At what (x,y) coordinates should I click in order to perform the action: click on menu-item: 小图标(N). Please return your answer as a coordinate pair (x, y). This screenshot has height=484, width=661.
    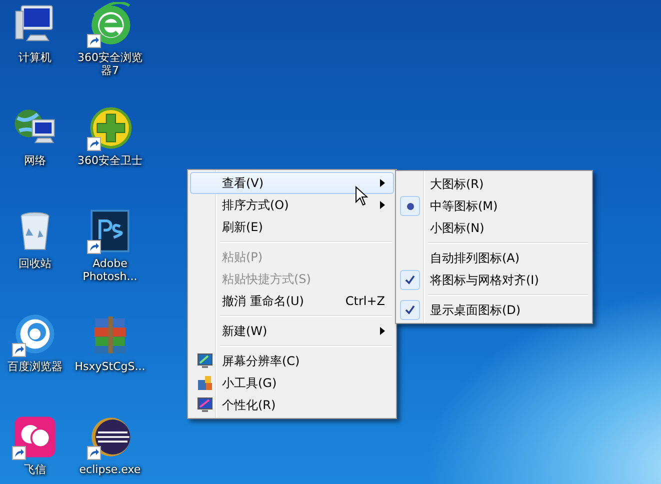
    Looking at the image, I should click on (494, 228).